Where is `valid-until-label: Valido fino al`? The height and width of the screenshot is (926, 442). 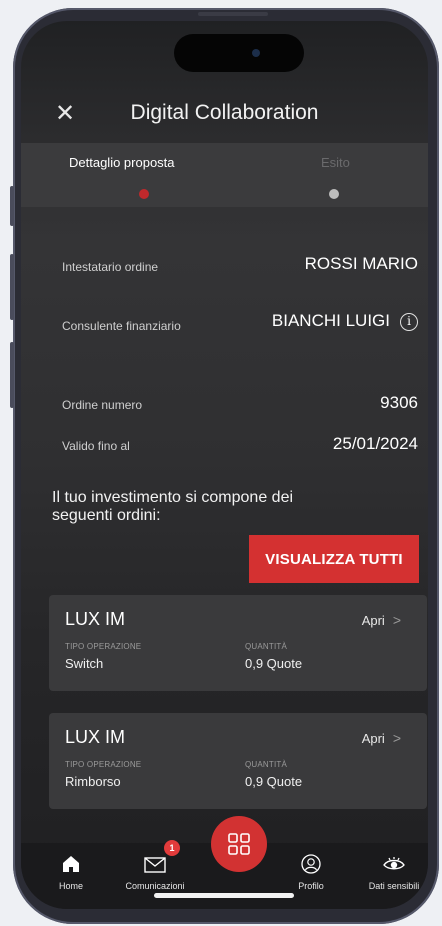
valid-until-label: Valido fino al is located at coordinates (96, 446).